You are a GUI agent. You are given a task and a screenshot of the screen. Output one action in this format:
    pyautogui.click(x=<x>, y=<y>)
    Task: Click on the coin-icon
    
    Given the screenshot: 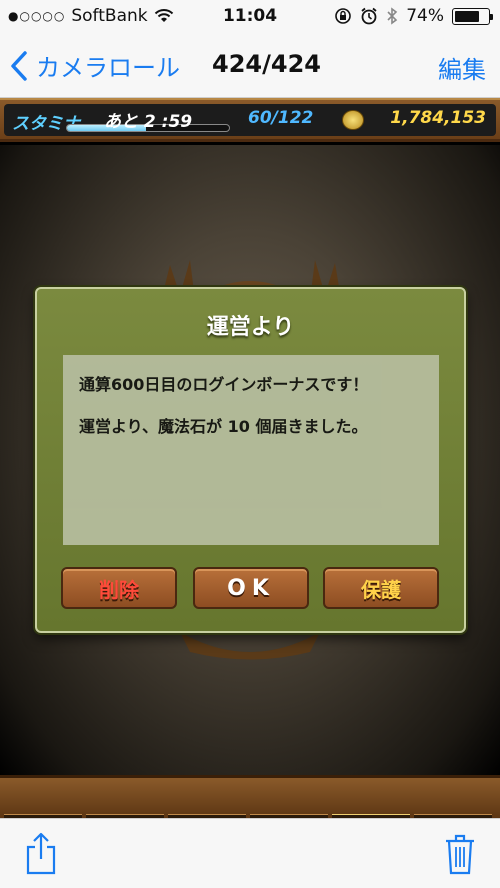 What is the action you would take?
    pyautogui.click(x=353, y=120)
    